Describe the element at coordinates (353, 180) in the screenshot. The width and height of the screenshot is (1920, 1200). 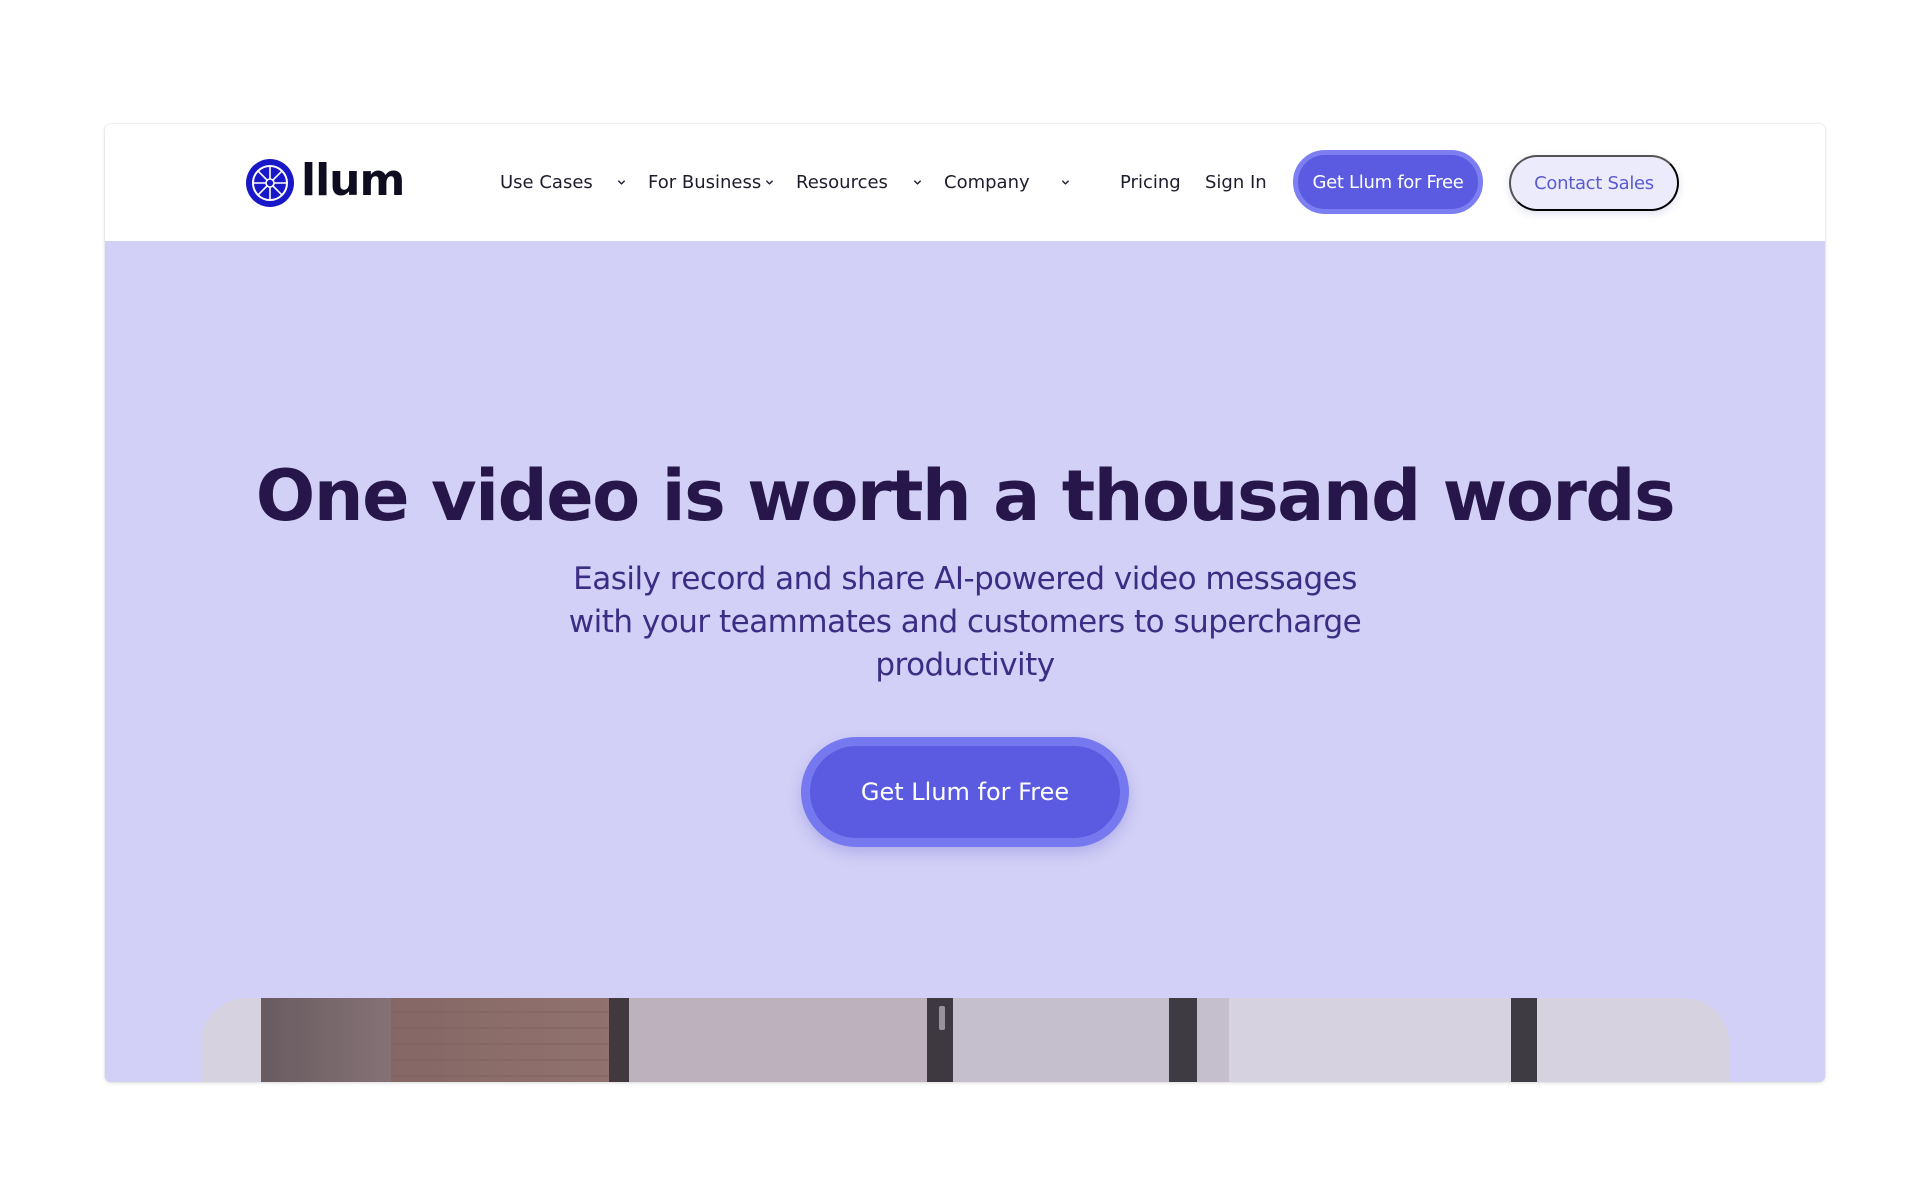
I see `logo-text: llum` at that location.